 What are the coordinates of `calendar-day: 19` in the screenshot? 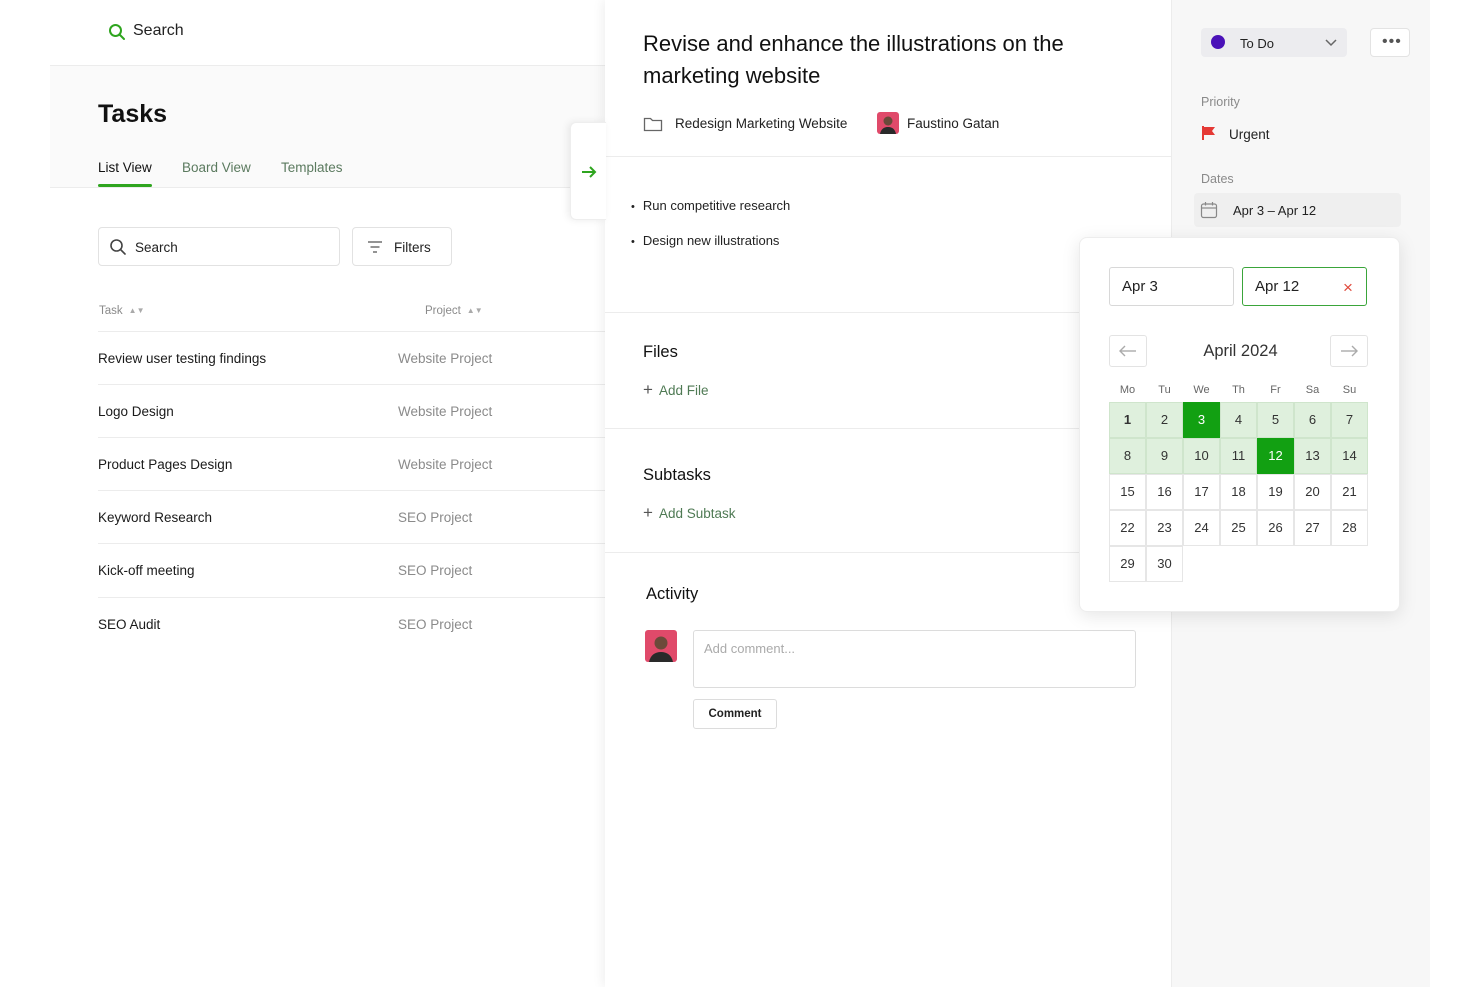 It's located at (1275, 492).